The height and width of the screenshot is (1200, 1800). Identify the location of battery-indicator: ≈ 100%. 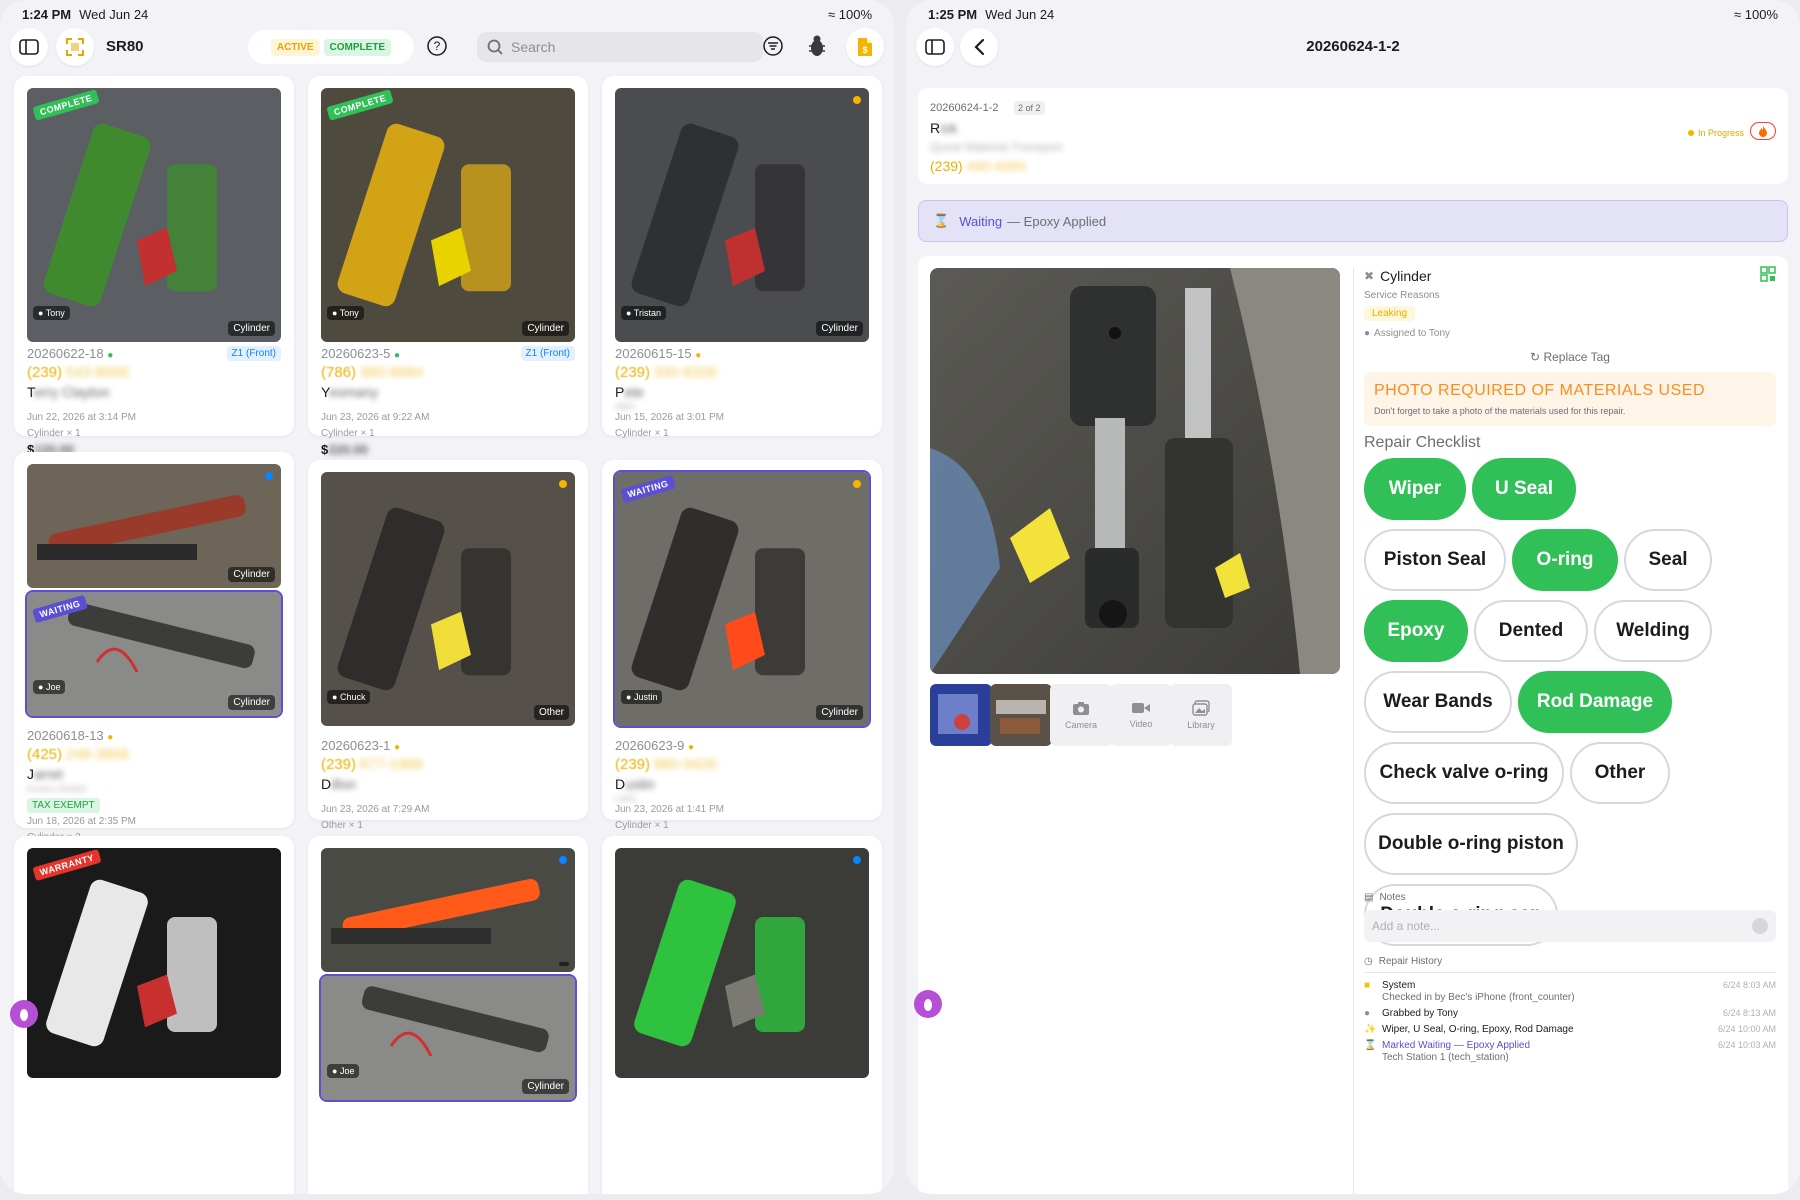
(1756, 14).